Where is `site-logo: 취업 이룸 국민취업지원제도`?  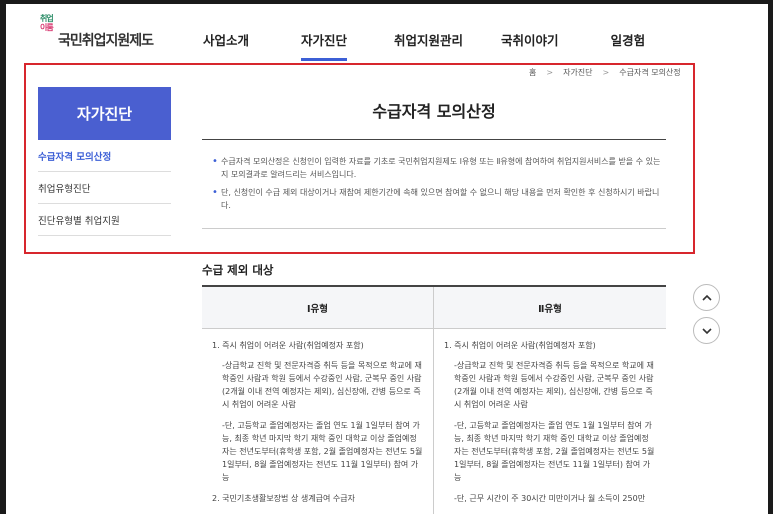 site-logo: 취업 이룸 국민취업지원제도 is located at coordinates (105, 32).